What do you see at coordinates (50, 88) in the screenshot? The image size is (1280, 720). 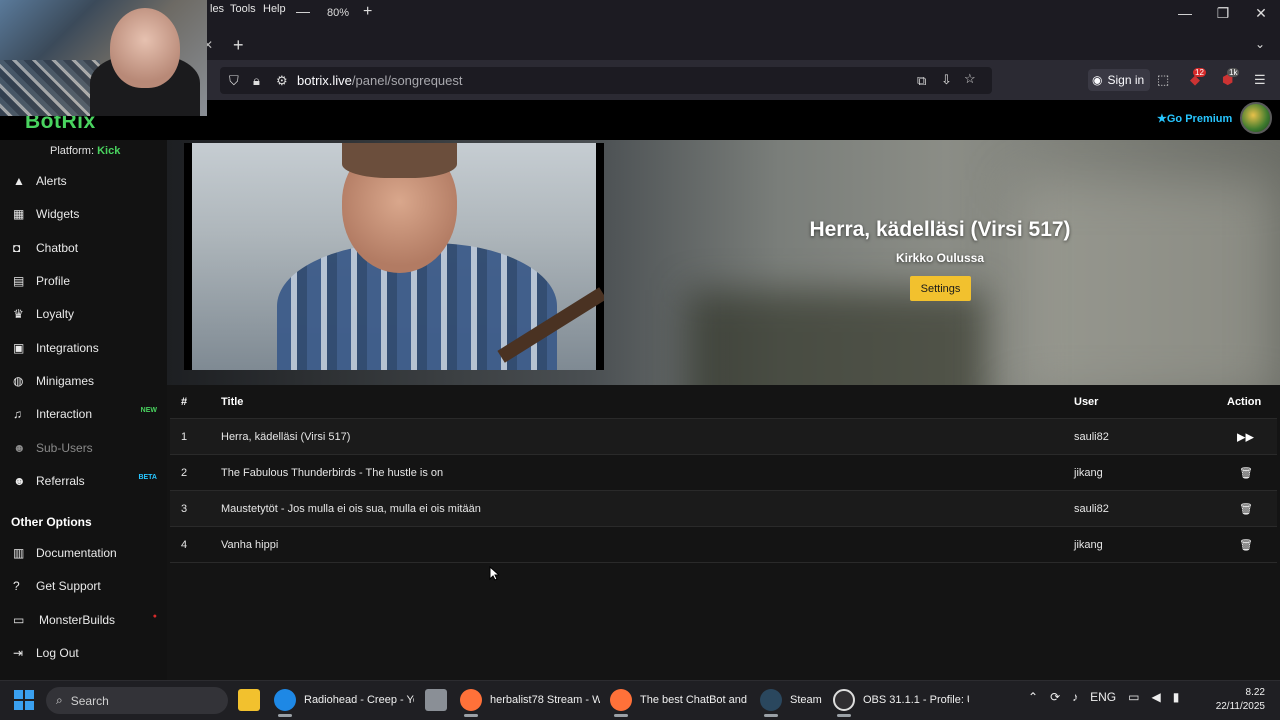 I see `webcam-background` at bounding box center [50, 88].